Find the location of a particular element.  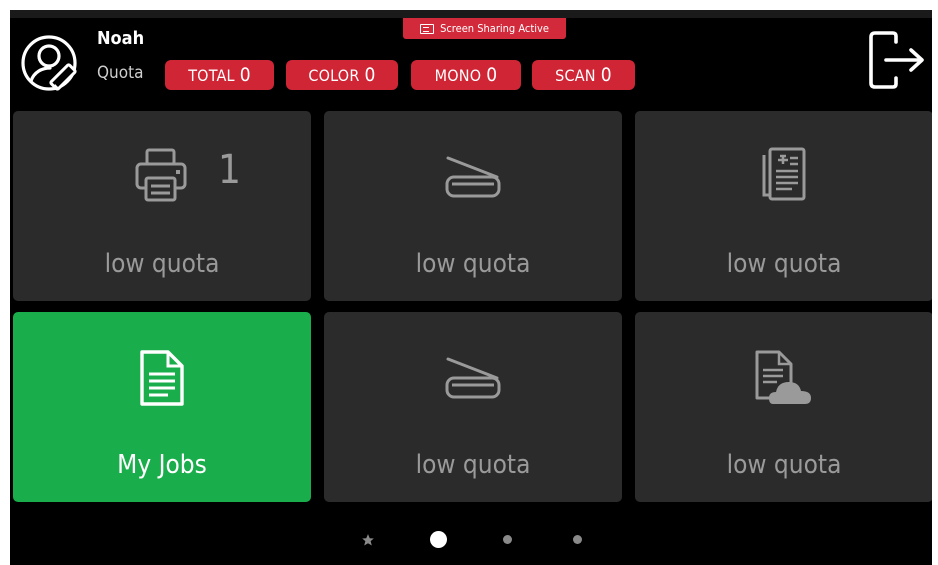

quota-label: Quota is located at coordinates (120, 73).